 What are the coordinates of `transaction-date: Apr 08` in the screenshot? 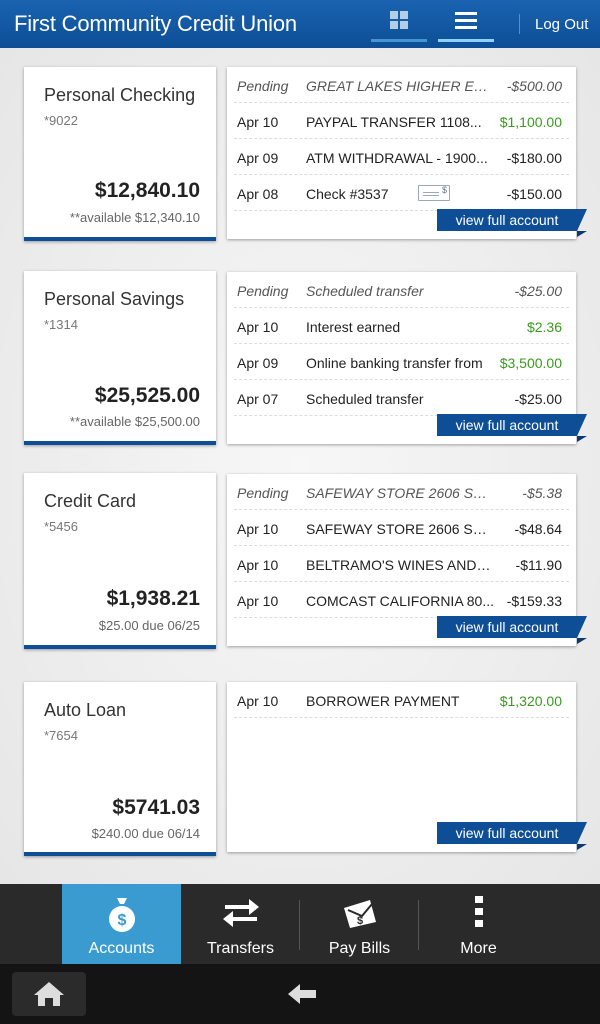 It's located at (258, 194).